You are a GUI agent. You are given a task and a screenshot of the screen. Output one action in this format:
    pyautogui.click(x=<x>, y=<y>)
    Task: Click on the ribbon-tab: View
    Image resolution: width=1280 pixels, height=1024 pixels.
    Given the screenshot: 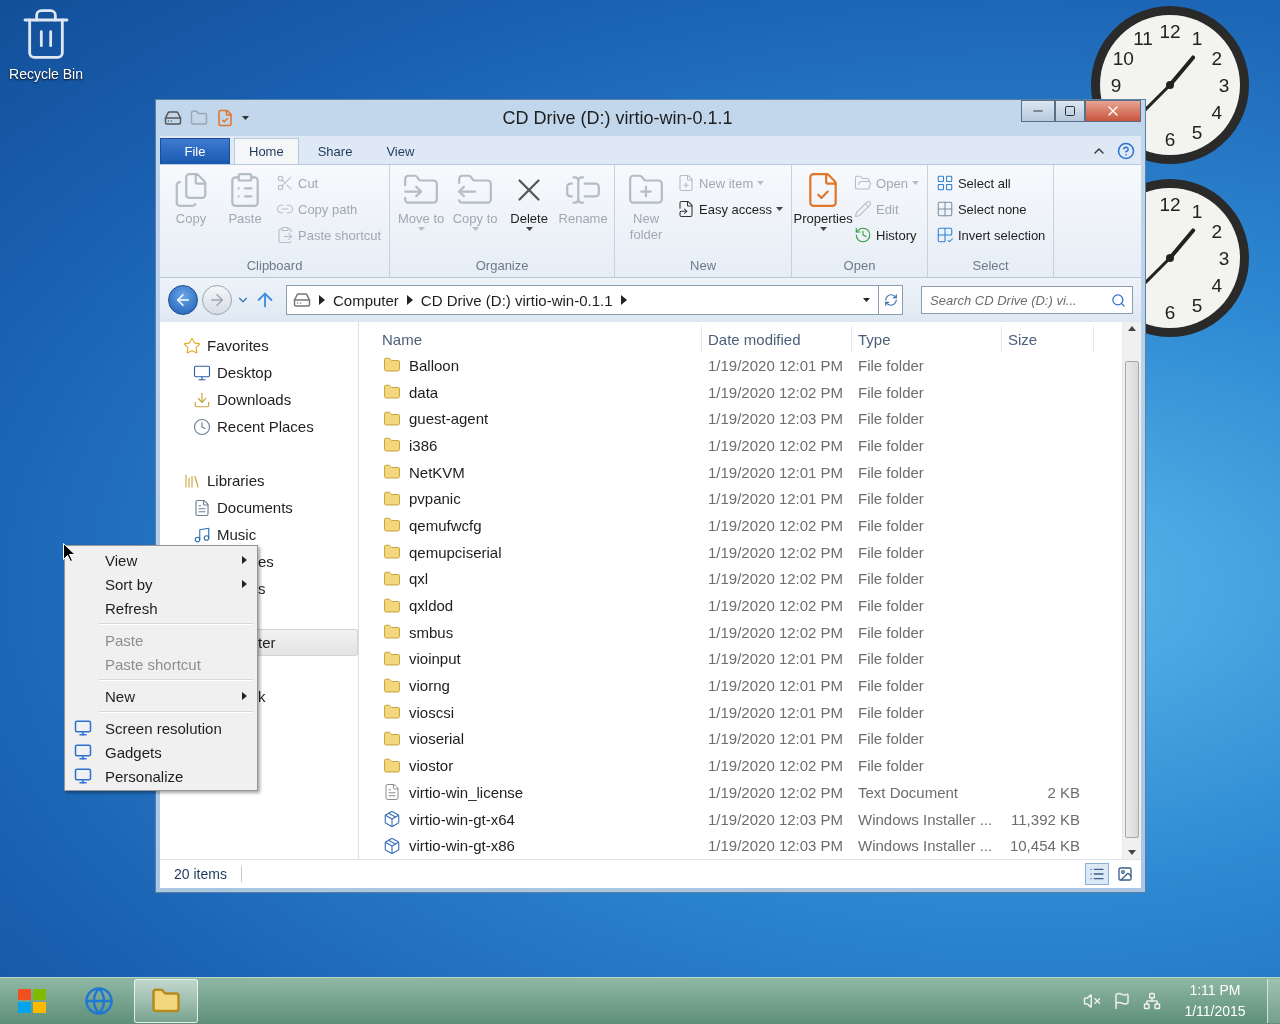 What is the action you would take?
    pyautogui.click(x=400, y=151)
    